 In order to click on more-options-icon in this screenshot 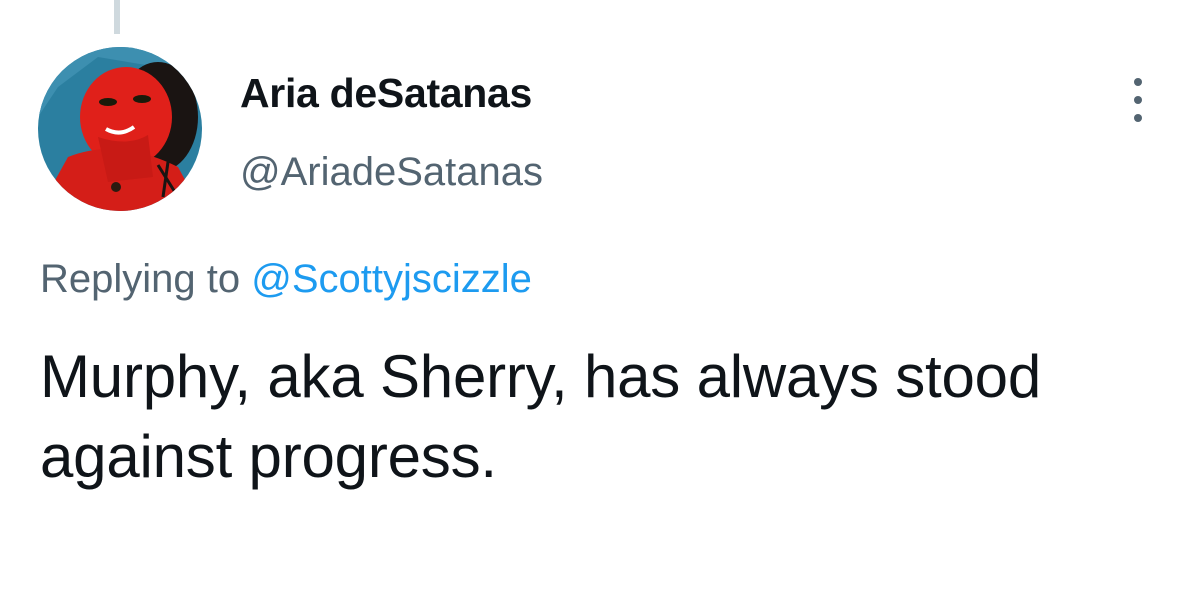, I will do `click(1138, 100)`.